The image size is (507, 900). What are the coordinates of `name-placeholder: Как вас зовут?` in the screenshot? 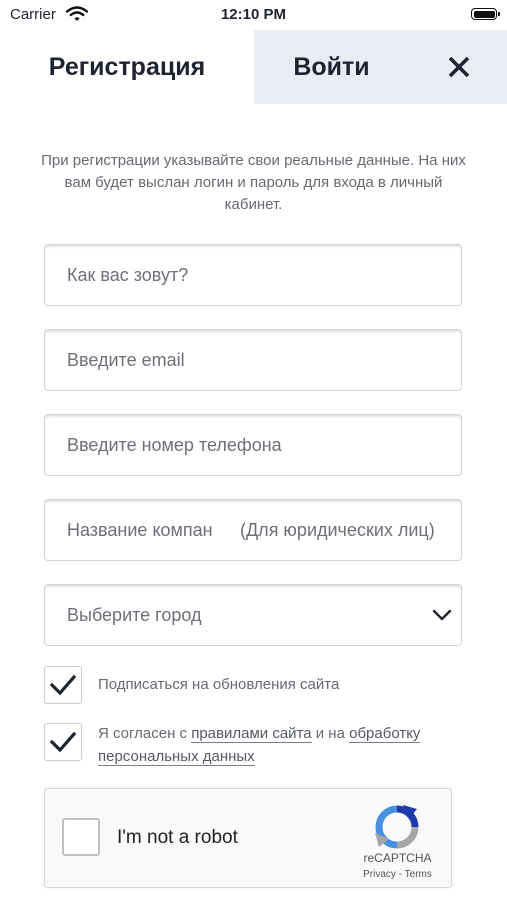 It's located at (128, 274).